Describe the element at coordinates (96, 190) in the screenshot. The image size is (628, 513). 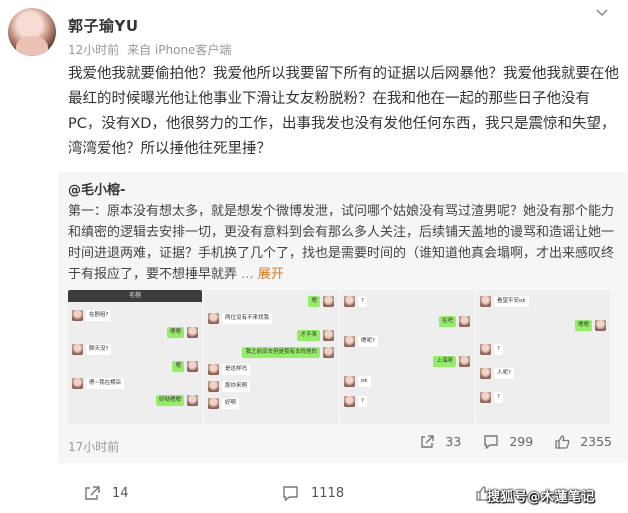
I see `repost-author: @毛小榕-` at that location.